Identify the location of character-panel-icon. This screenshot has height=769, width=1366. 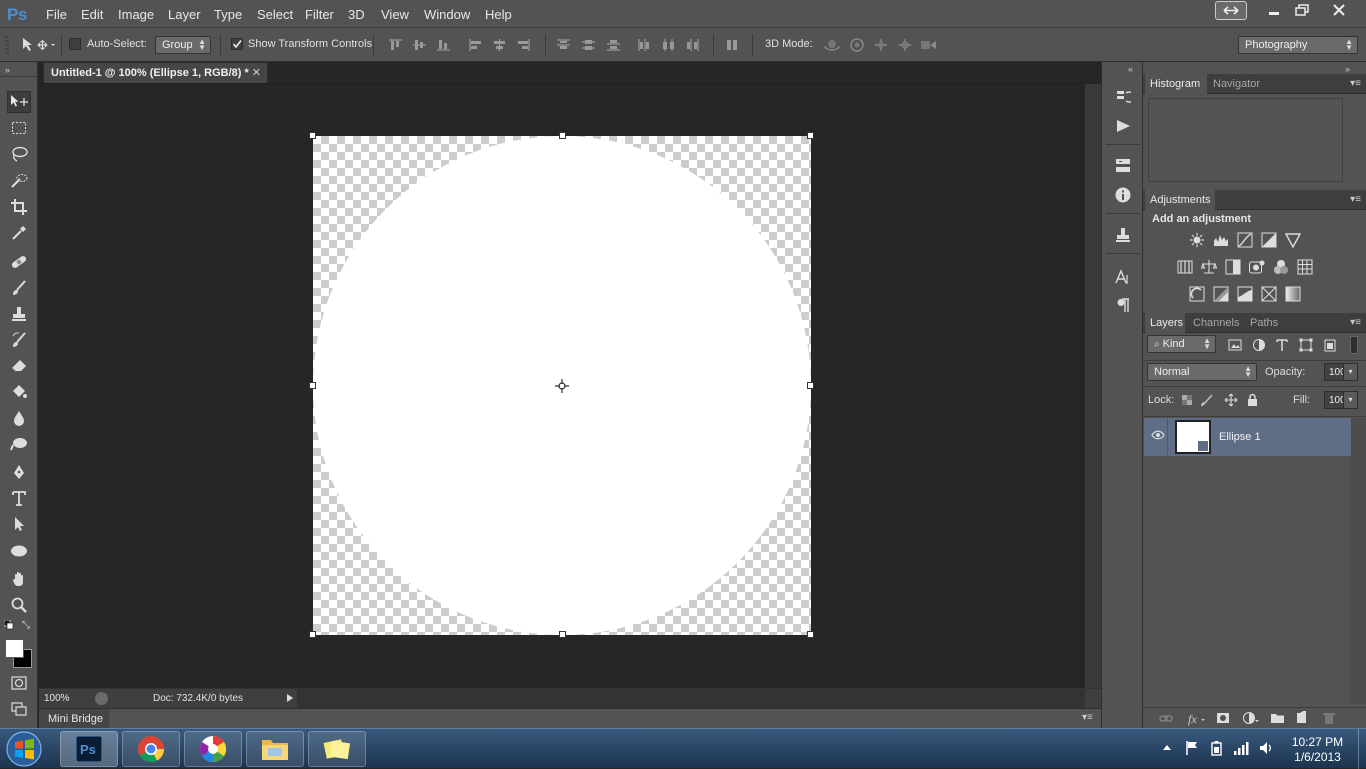
(1123, 277).